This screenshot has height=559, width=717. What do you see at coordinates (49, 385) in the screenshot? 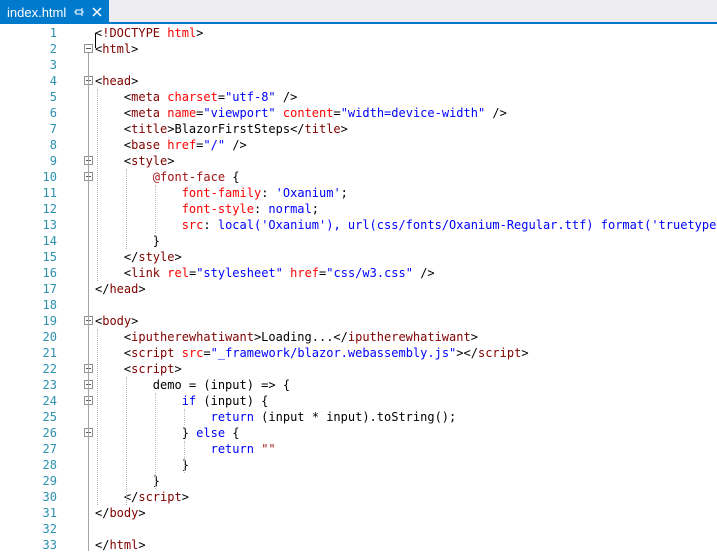
I see `line-number: 23` at bounding box center [49, 385].